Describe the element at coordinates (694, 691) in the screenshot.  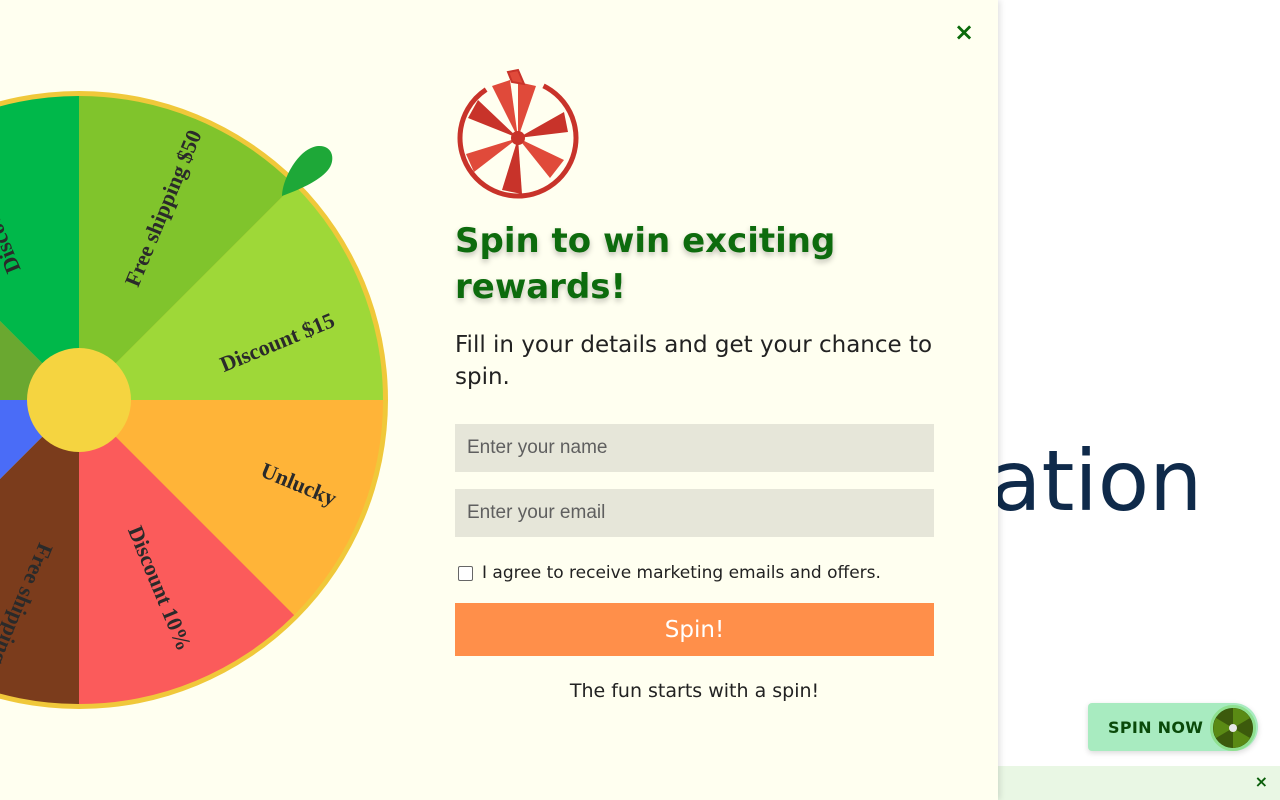
I see `popup-footer-text: The fun starts with a spin!` at that location.